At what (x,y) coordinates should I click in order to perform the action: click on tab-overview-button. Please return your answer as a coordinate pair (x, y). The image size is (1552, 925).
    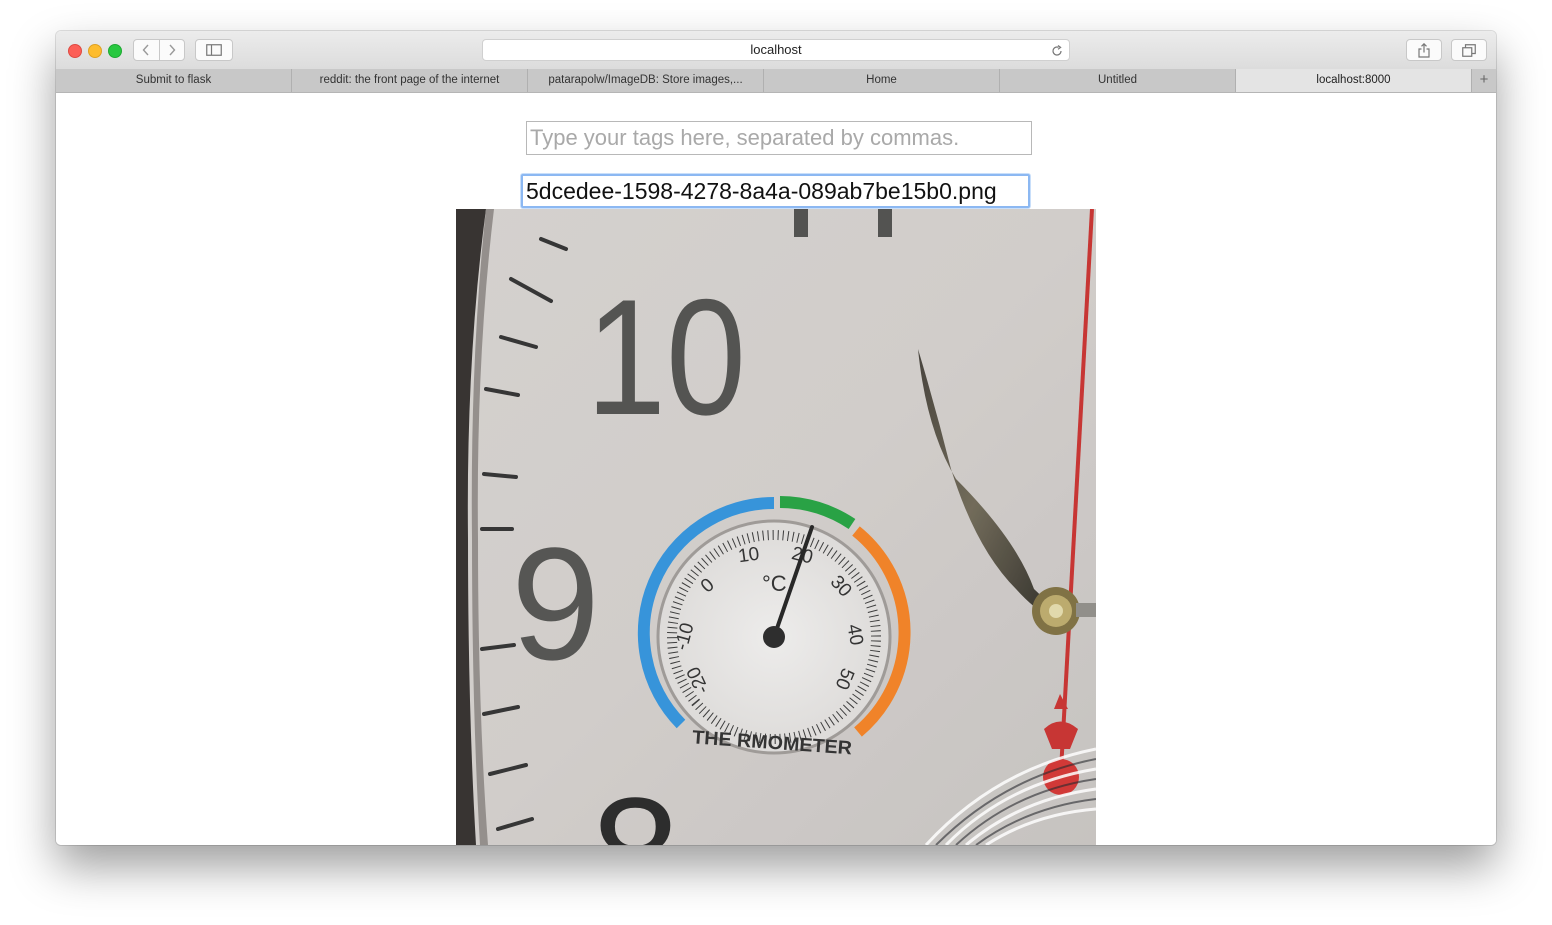
    Looking at the image, I should click on (1469, 50).